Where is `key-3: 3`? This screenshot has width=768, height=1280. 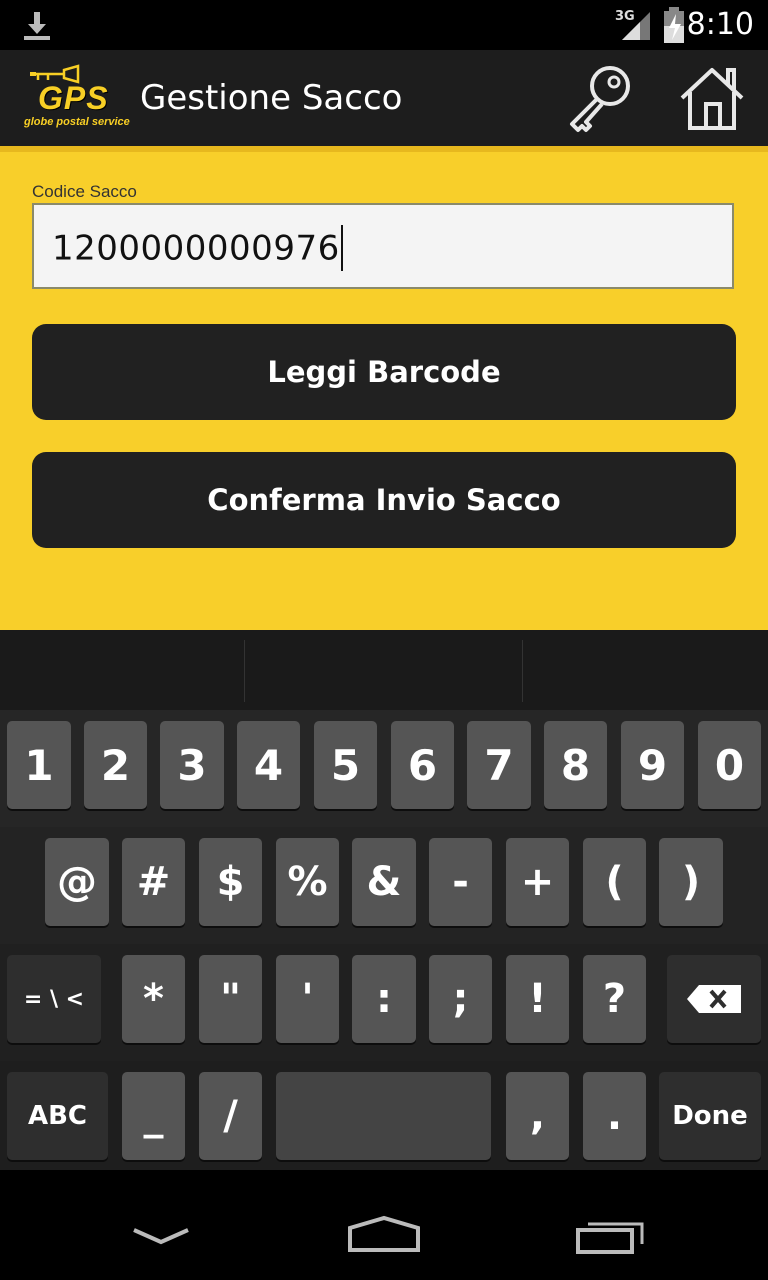 key-3: 3 is located at coordinates (192, 765).